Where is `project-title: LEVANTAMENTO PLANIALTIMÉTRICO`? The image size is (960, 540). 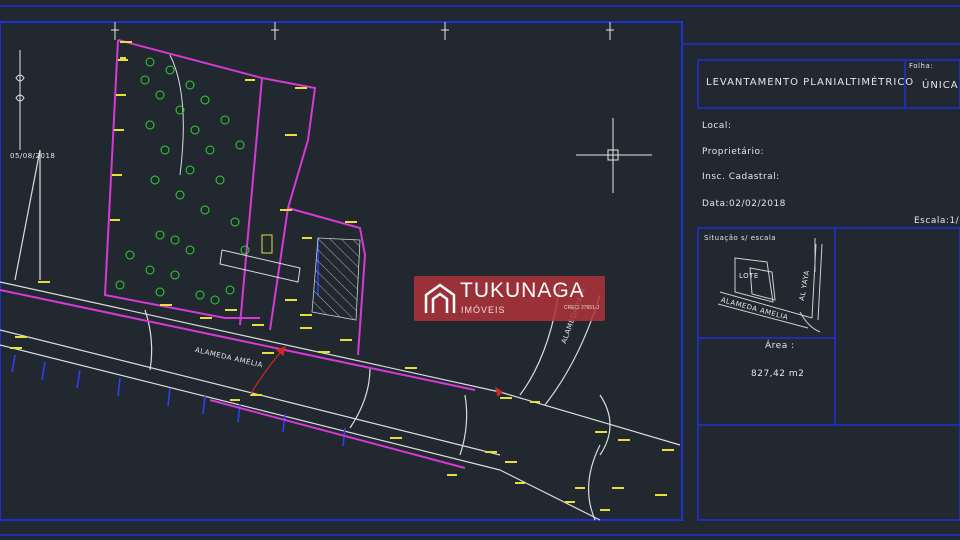 project-title: LEVANTAMENTO PLANIALTIMÉTRICO is located at coordinates (810, 82).